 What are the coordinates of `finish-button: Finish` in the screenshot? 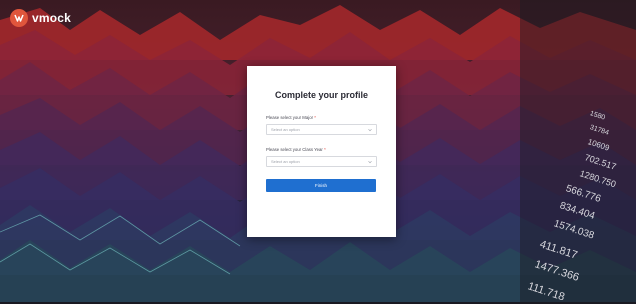 It's located at (321, 185).